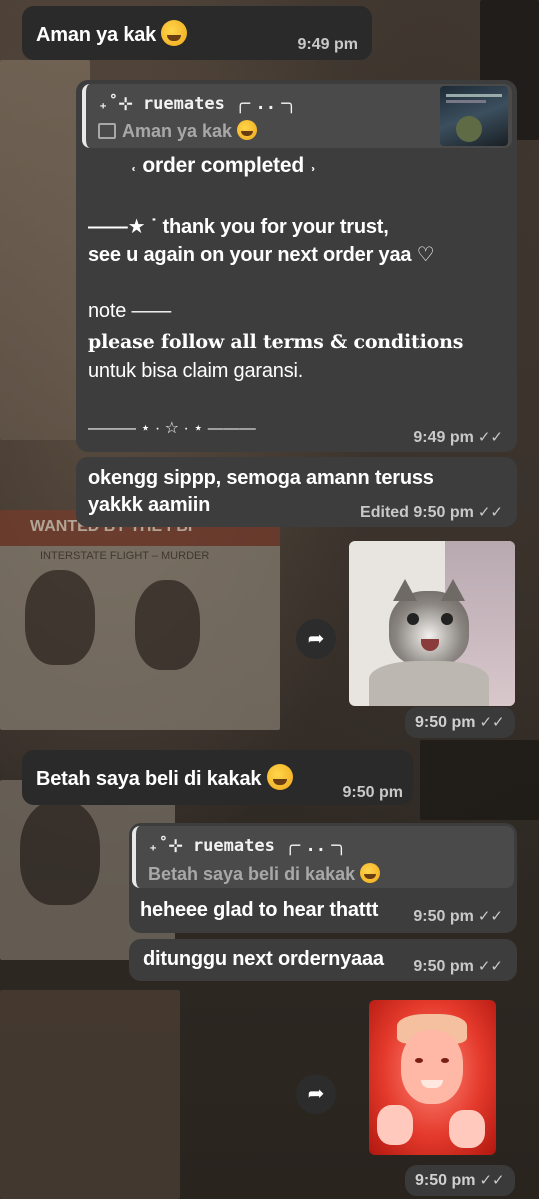  I want to click on quote-text: Betah saya beli di kakak, so click(252, 874).